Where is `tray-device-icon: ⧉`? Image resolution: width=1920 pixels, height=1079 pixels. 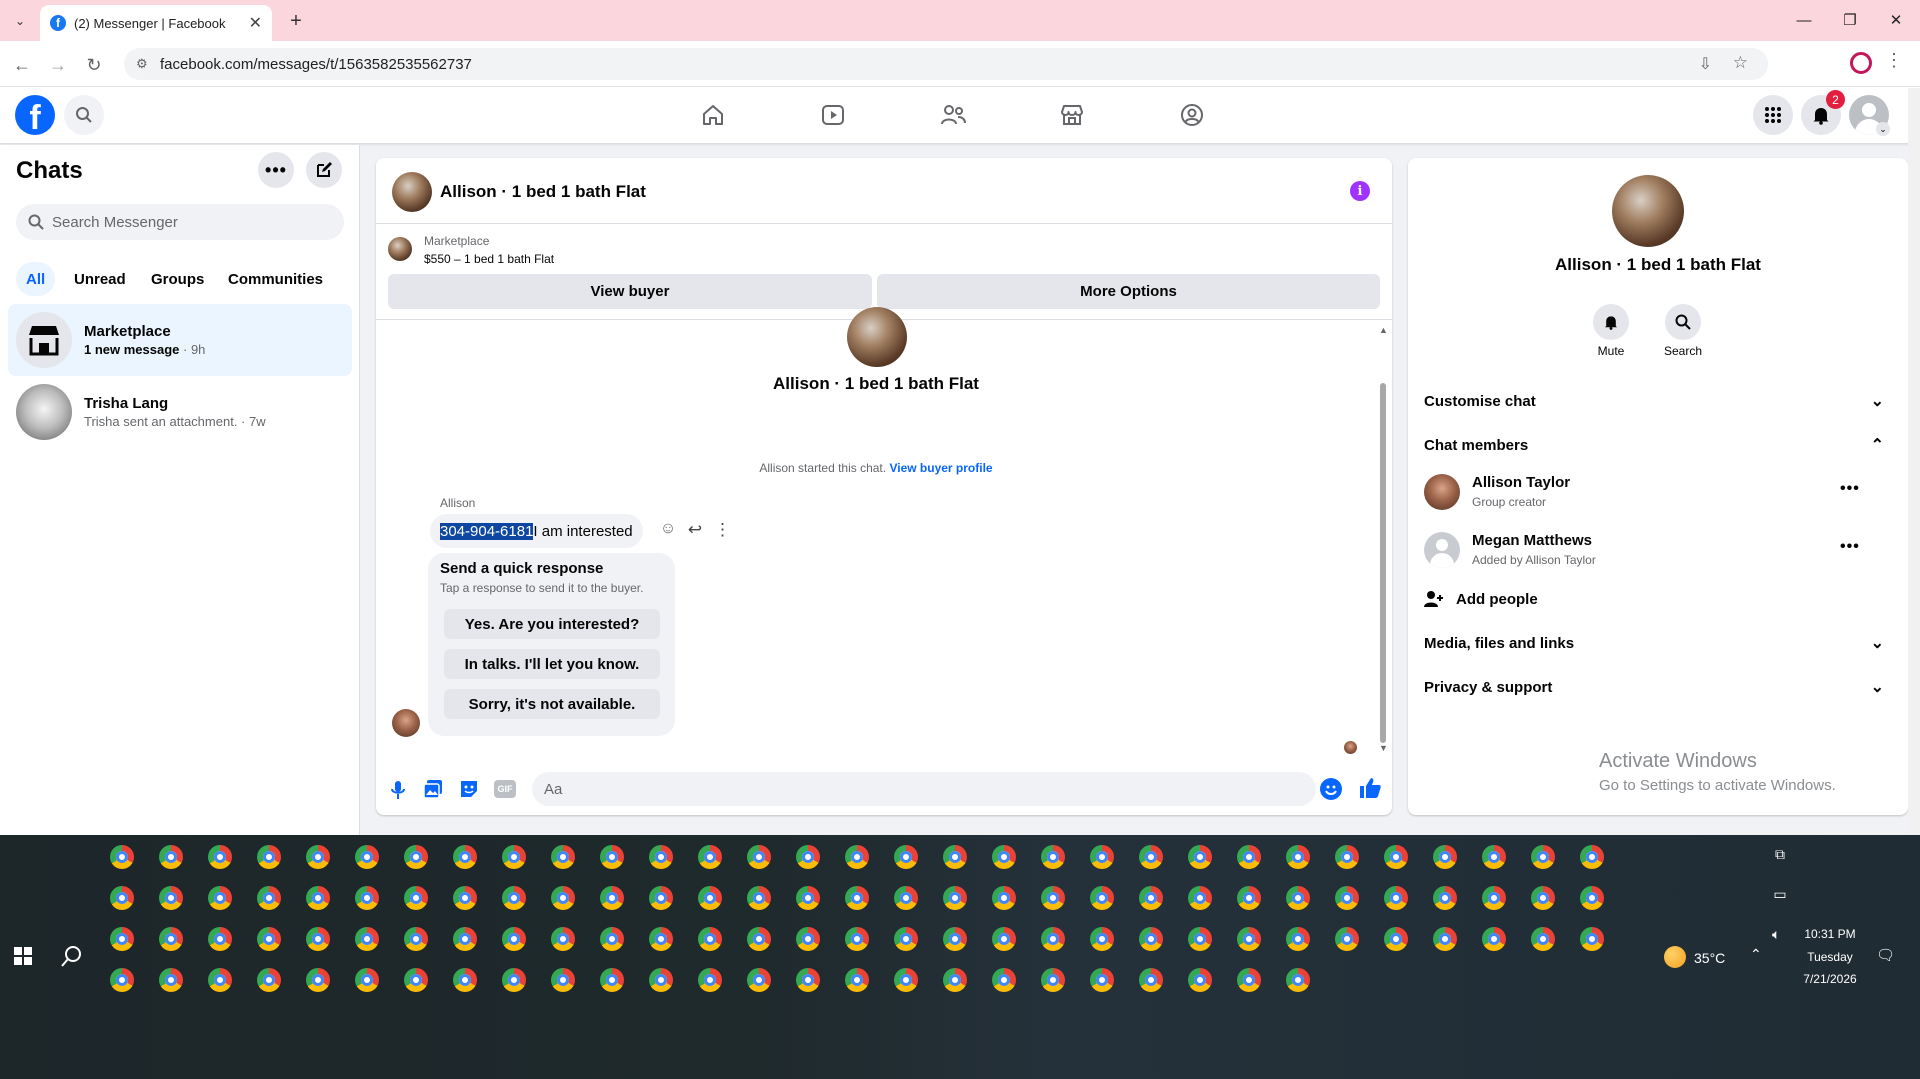 tray-device-icon: ⧉ is located at coordinates (1780, 856).